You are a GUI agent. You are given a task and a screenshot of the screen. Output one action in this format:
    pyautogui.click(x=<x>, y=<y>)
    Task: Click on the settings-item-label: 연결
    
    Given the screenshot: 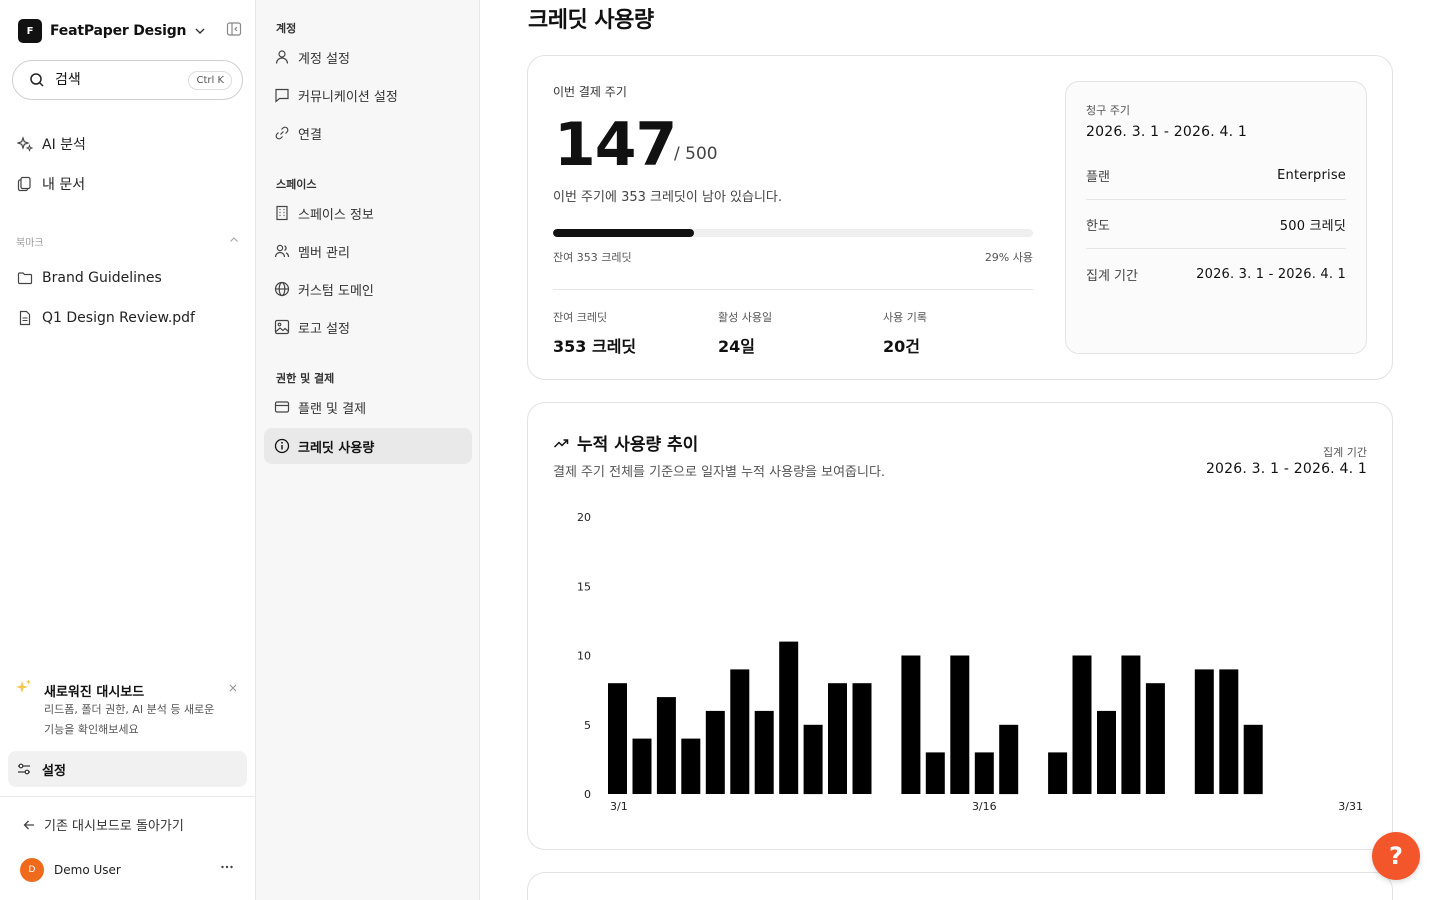 What is the action you would take?
    pyautogui.click(x=310, y=135)
    